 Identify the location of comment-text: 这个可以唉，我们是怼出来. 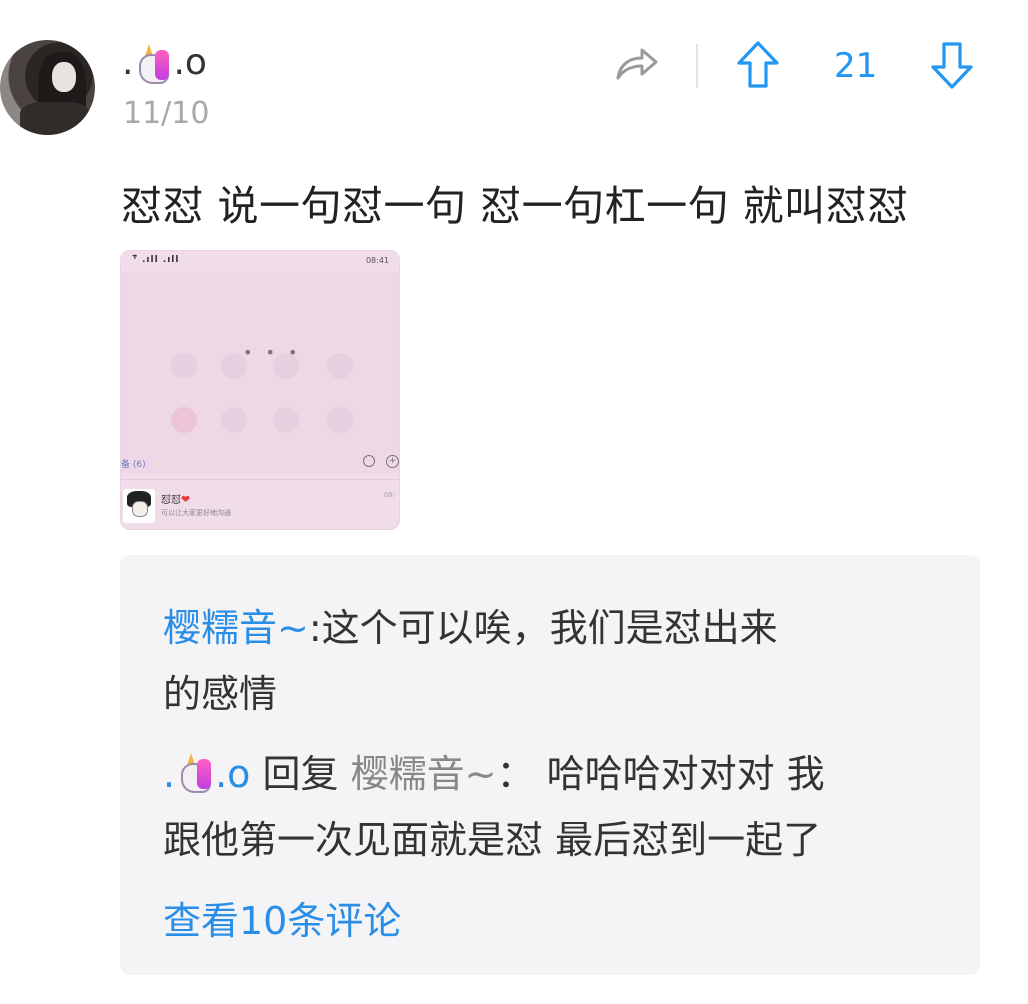
(549, 628).